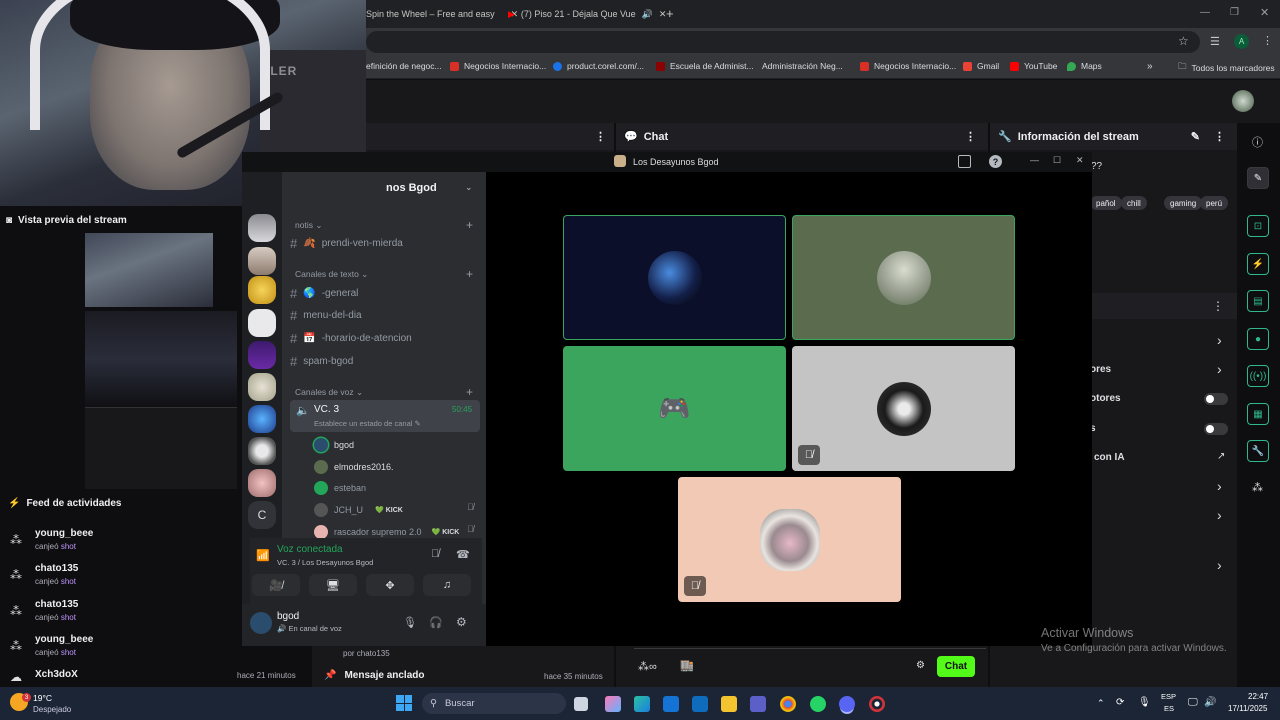  What do you see at coordinates (1258, 414) in the screenshot?
I see `layout-icon: ▦` at bounding box center [1258, 414].